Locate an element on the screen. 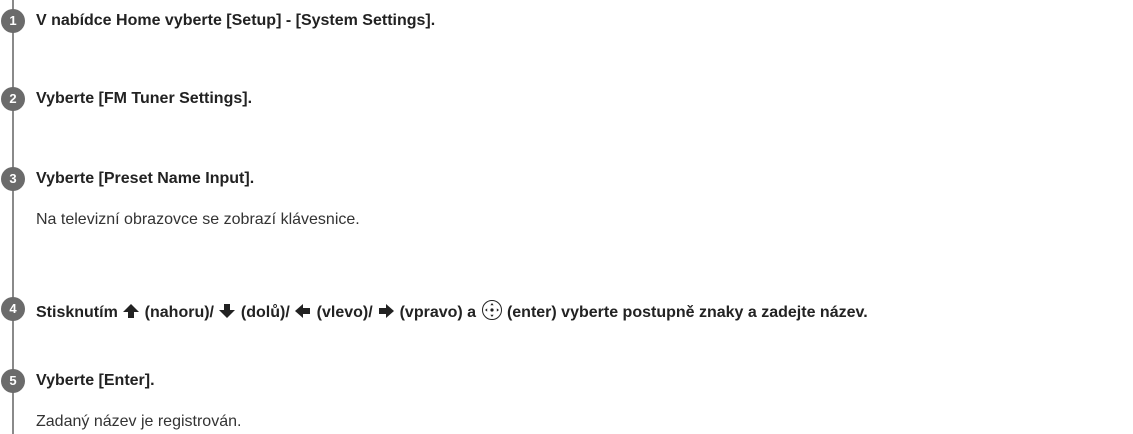 The image size is (1133, 434). step-4-number: 4 is located at coordinates (13, 309).